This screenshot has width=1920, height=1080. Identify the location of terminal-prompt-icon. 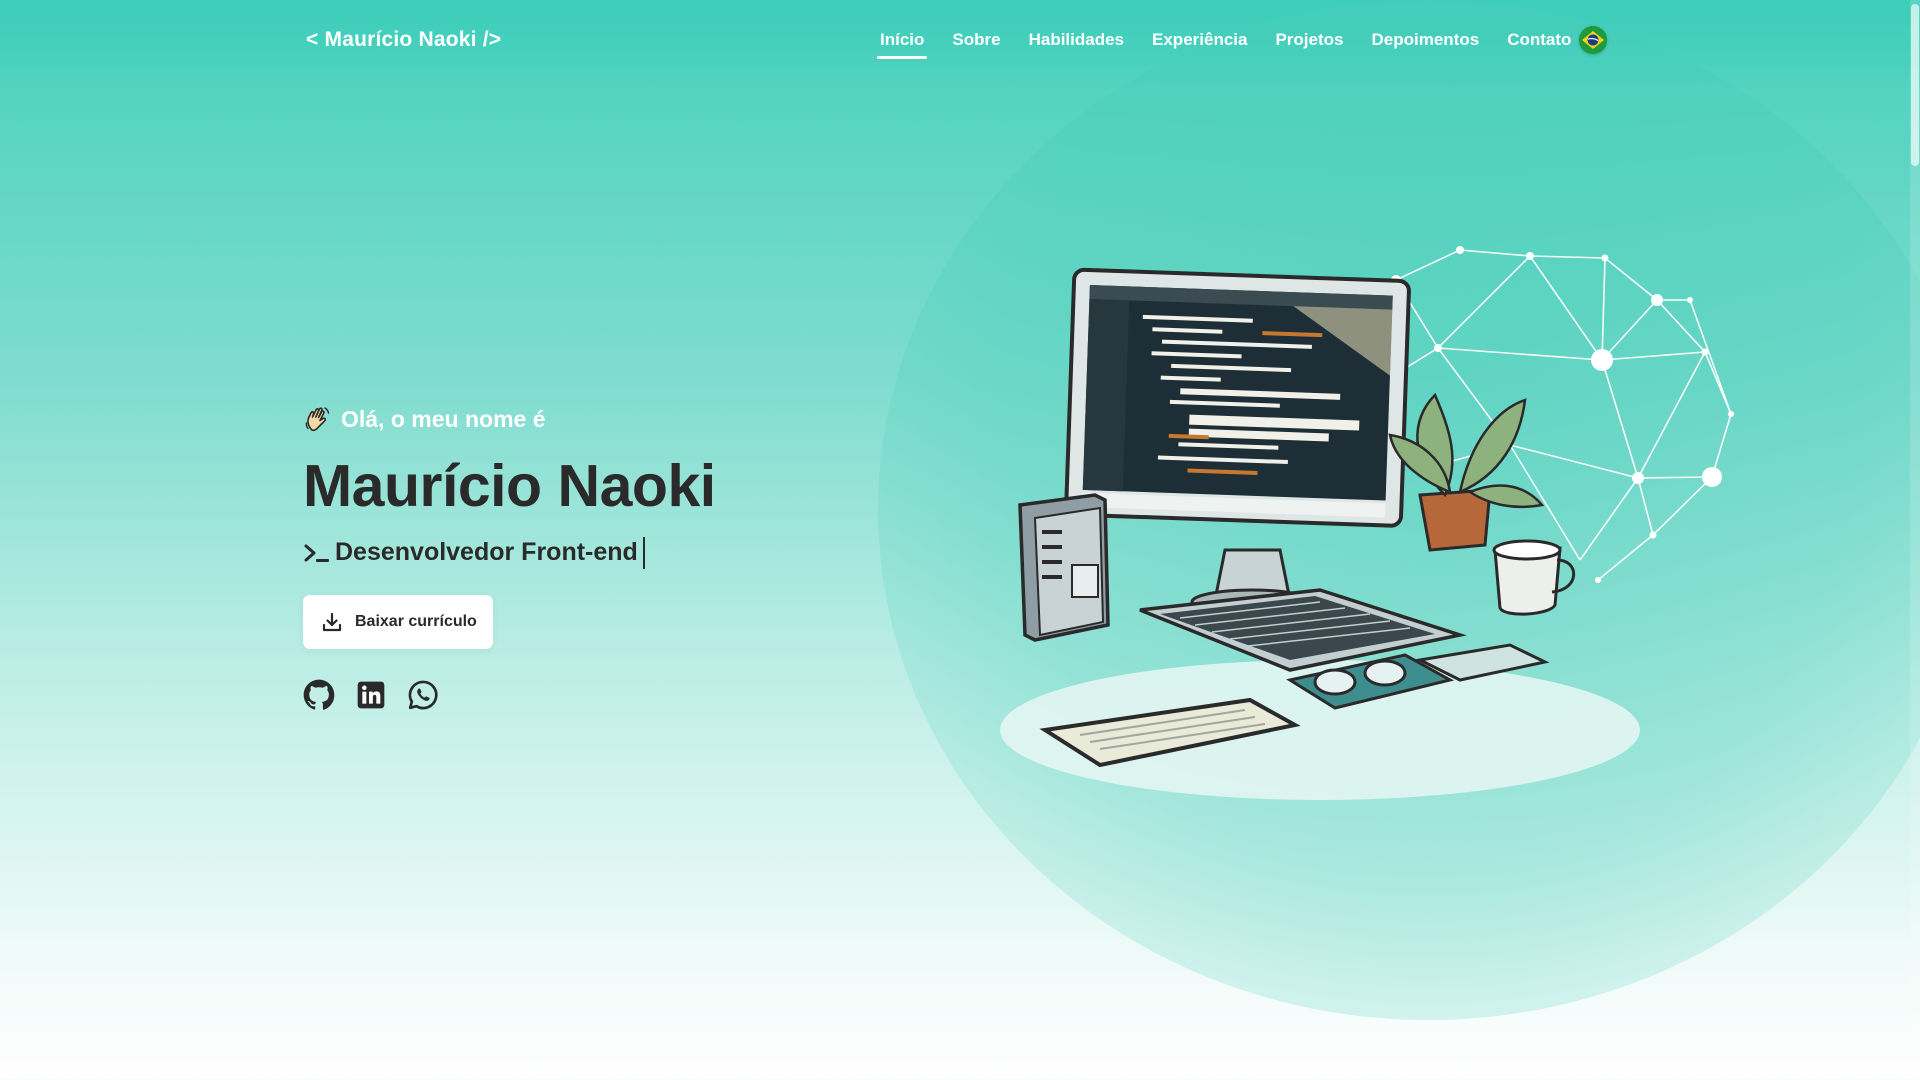
(317, 553).